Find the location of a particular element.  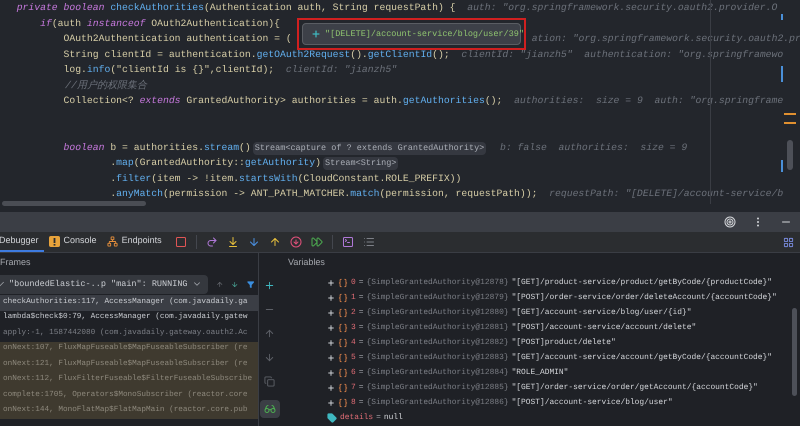

down-arrow-icon is located at coordinates (269, 357).